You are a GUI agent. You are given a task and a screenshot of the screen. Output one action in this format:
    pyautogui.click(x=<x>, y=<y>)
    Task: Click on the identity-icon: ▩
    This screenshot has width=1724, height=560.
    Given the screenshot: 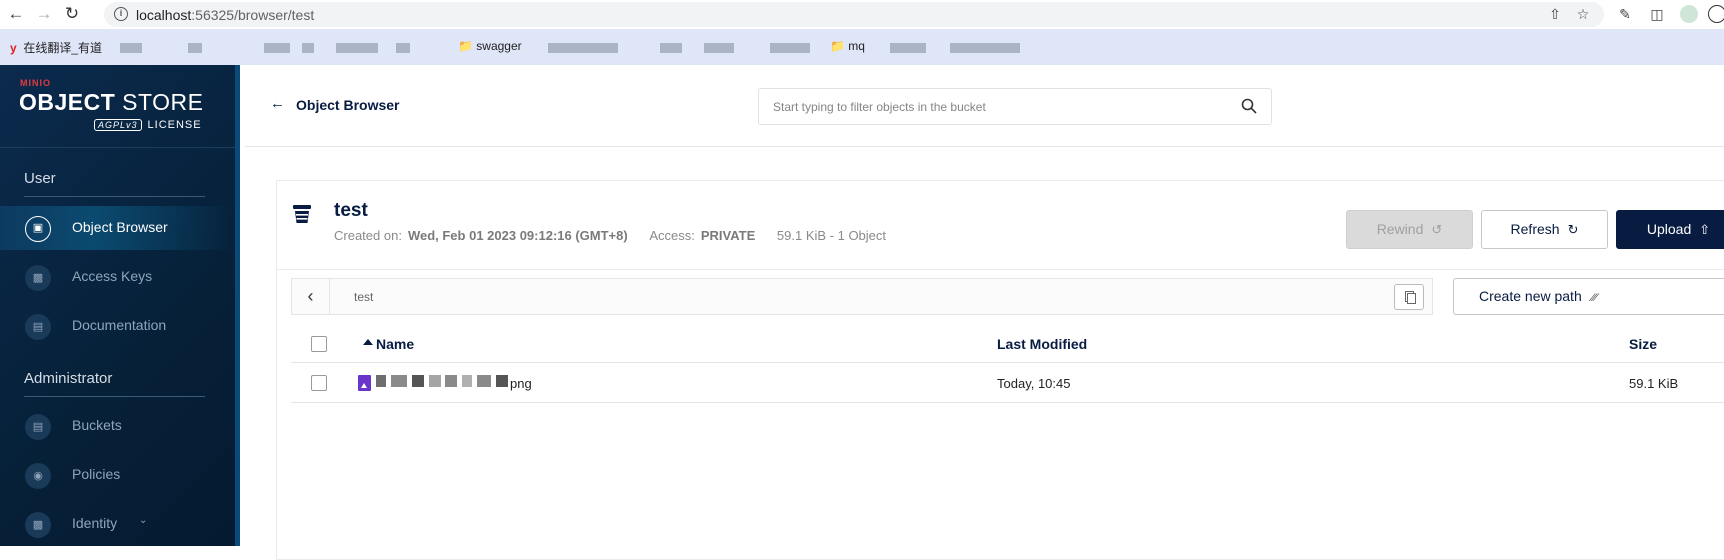 What is the action you would take?
    pyautogui.click(x=38, y=525)
    